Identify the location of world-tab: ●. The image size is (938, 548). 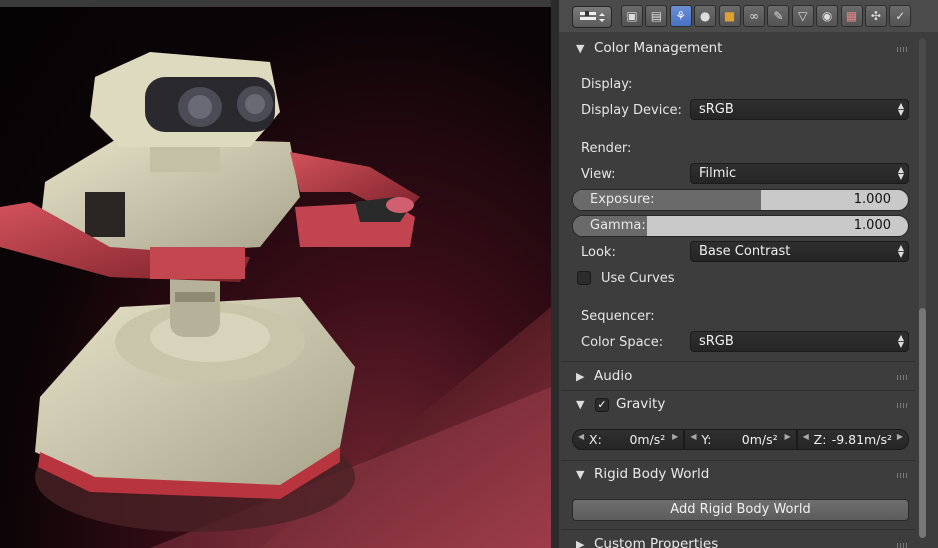
(705, 16).